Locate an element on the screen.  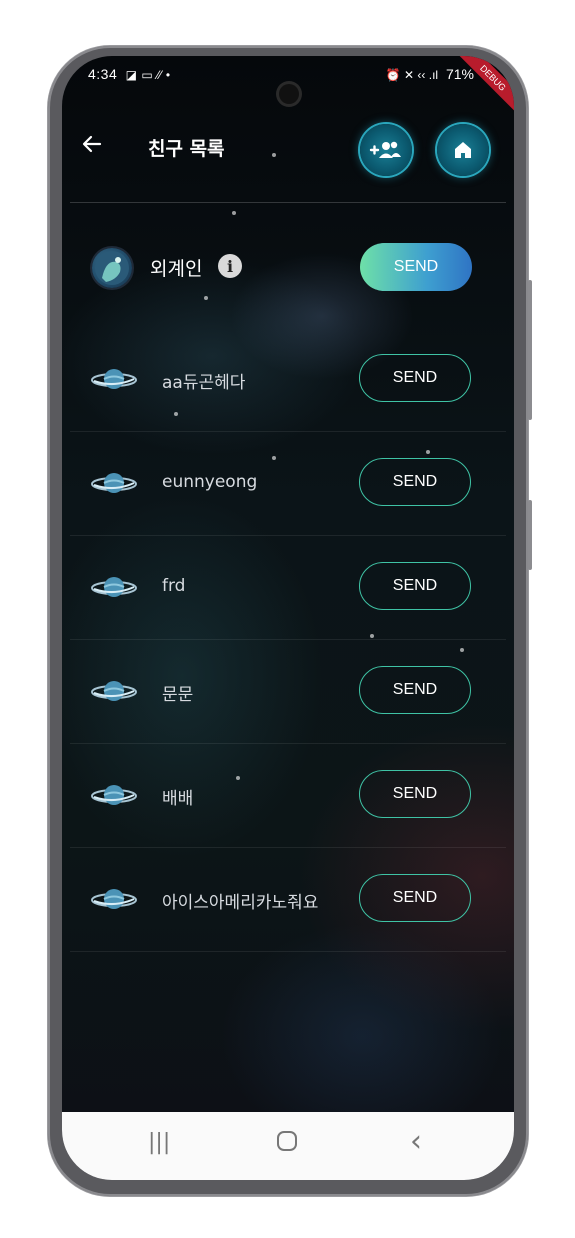
recents-button: ||| is located at coordinates (159, 1142).